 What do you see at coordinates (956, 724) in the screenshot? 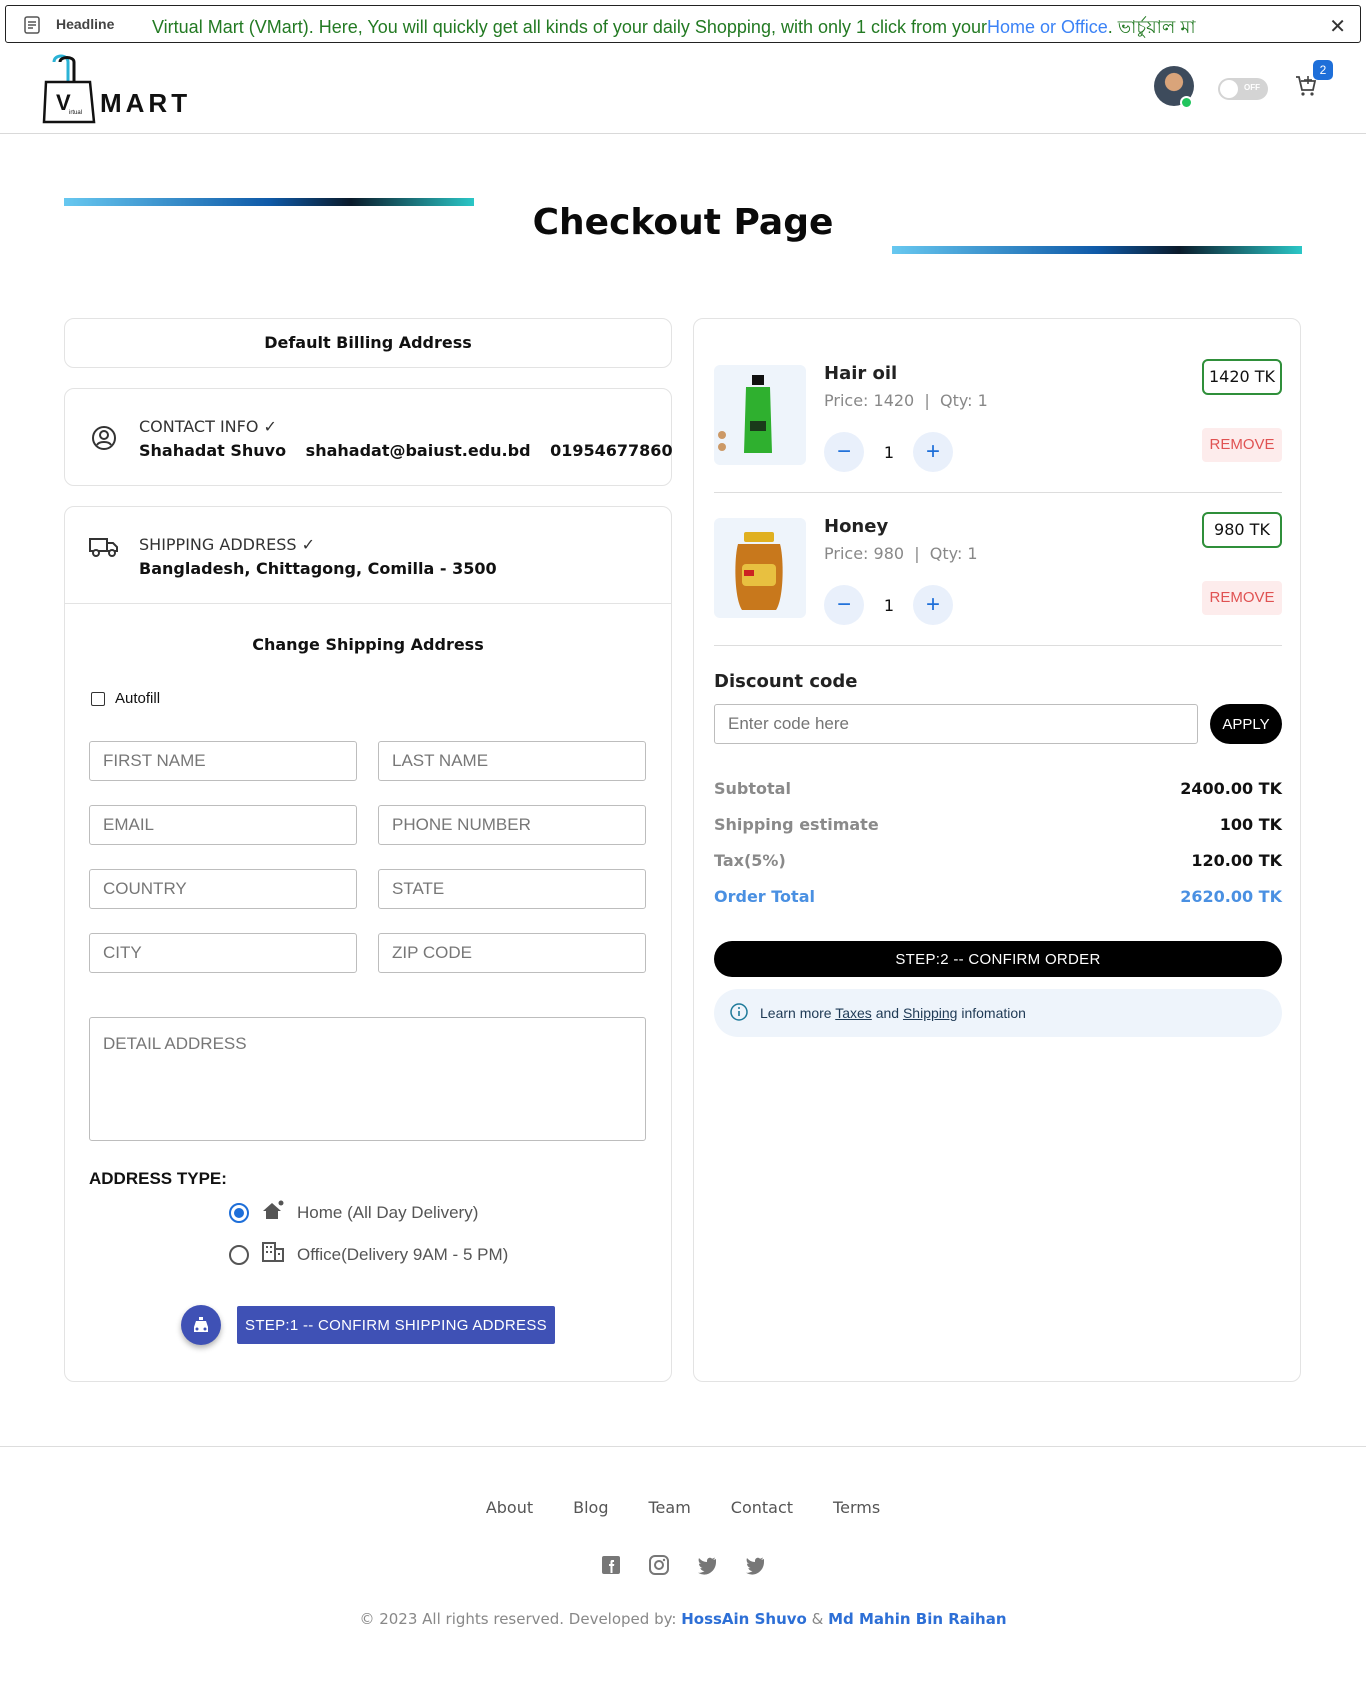
I see `discount-code-input` at bounding box center [956, 724].